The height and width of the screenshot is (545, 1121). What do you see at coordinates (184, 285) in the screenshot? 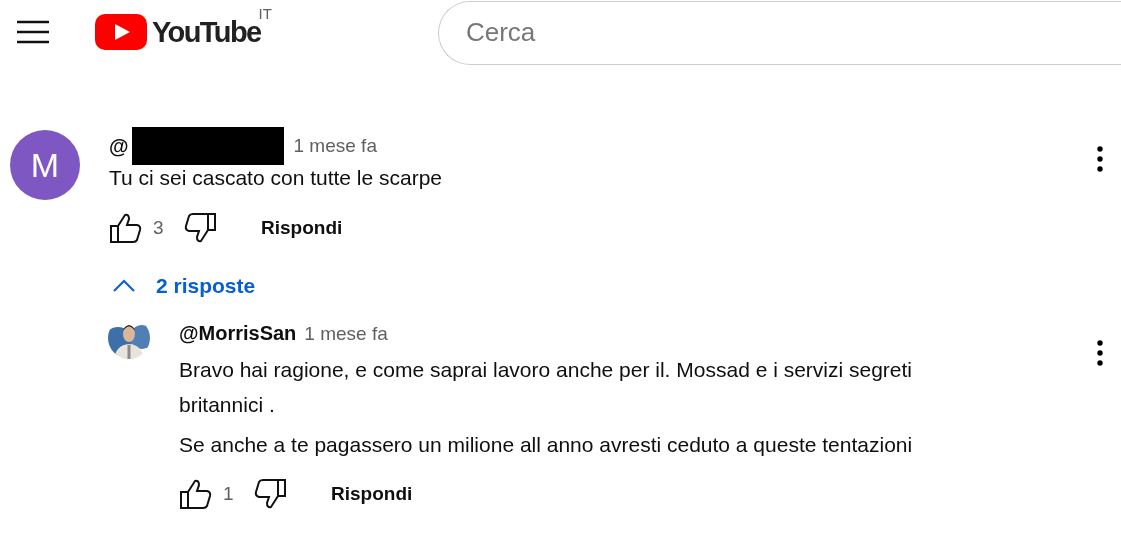
I see `replies-toggle: 2 risposte` at bounding box center [184, 285].